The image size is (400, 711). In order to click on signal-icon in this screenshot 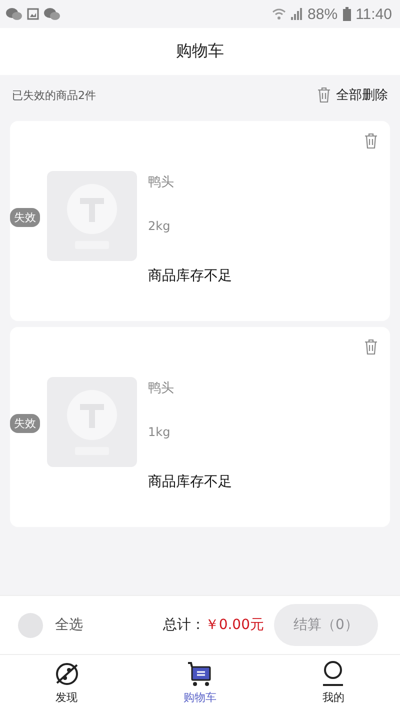, I will do `click(296, 14)`.